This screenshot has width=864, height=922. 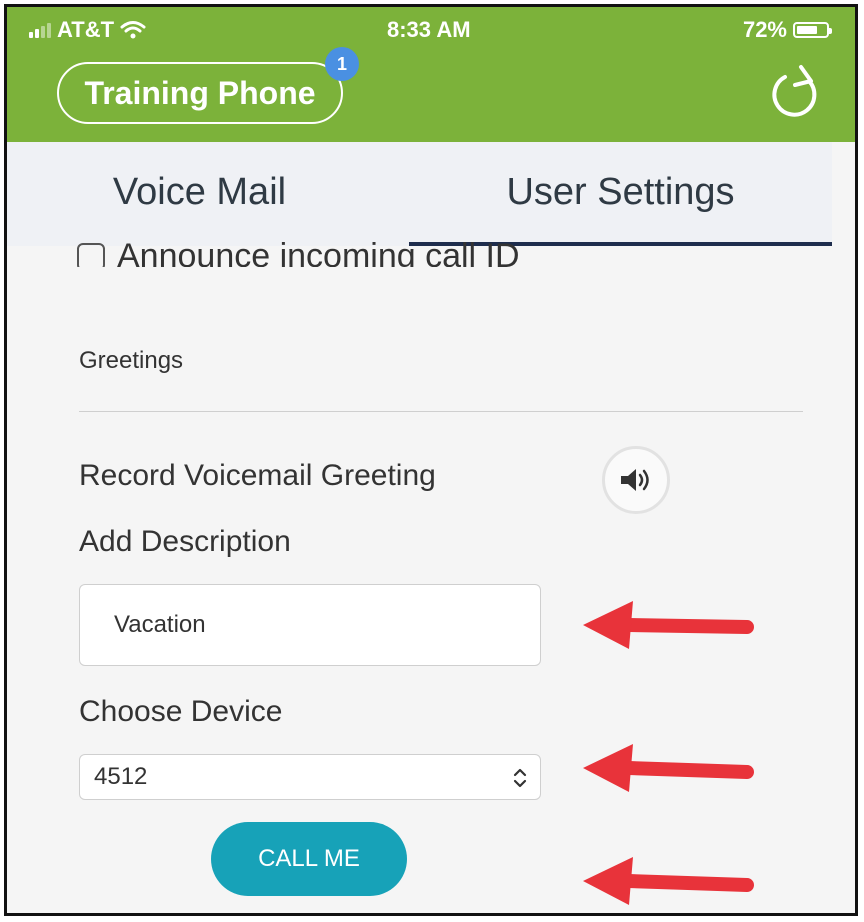 I want to click on phone-title: Training Phone, so click(x=200, y=92).